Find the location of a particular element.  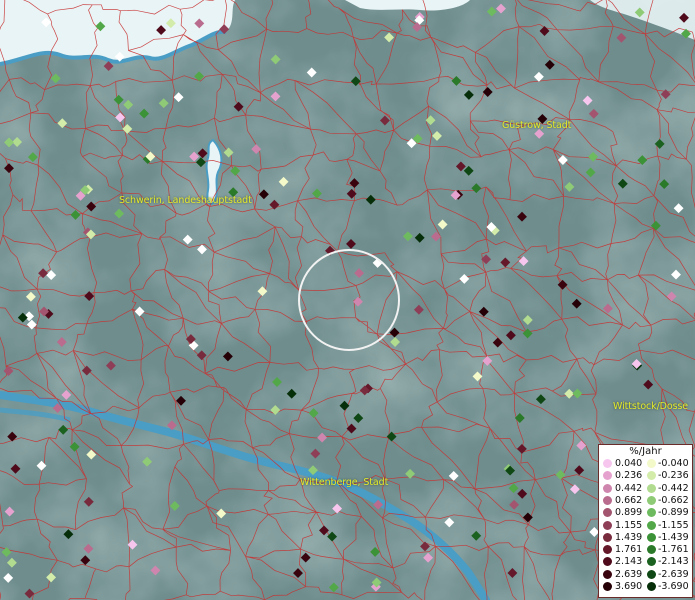

legend-row: 2.143 -2.143 is located at coordinates (647, 561).